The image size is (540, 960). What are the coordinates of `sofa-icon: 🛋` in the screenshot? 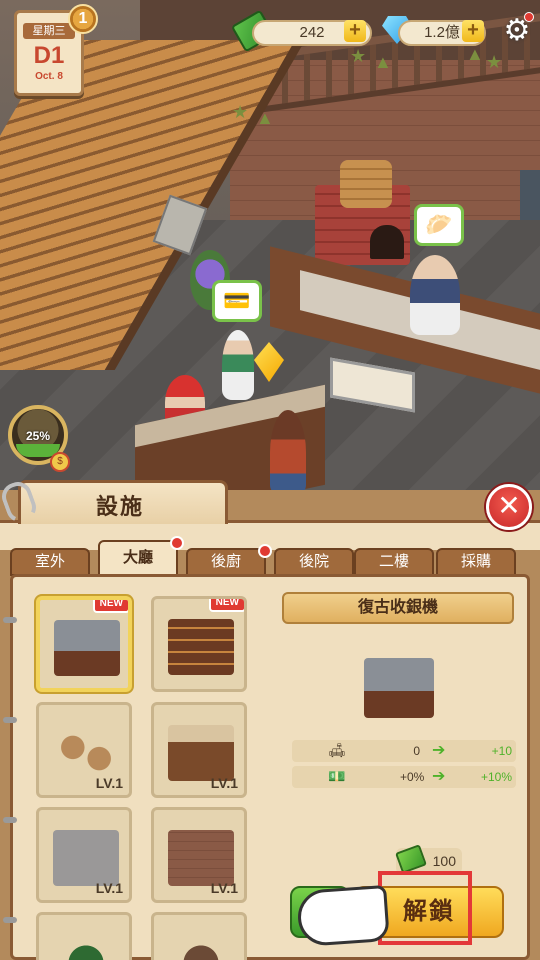 It's located at (337, 750).